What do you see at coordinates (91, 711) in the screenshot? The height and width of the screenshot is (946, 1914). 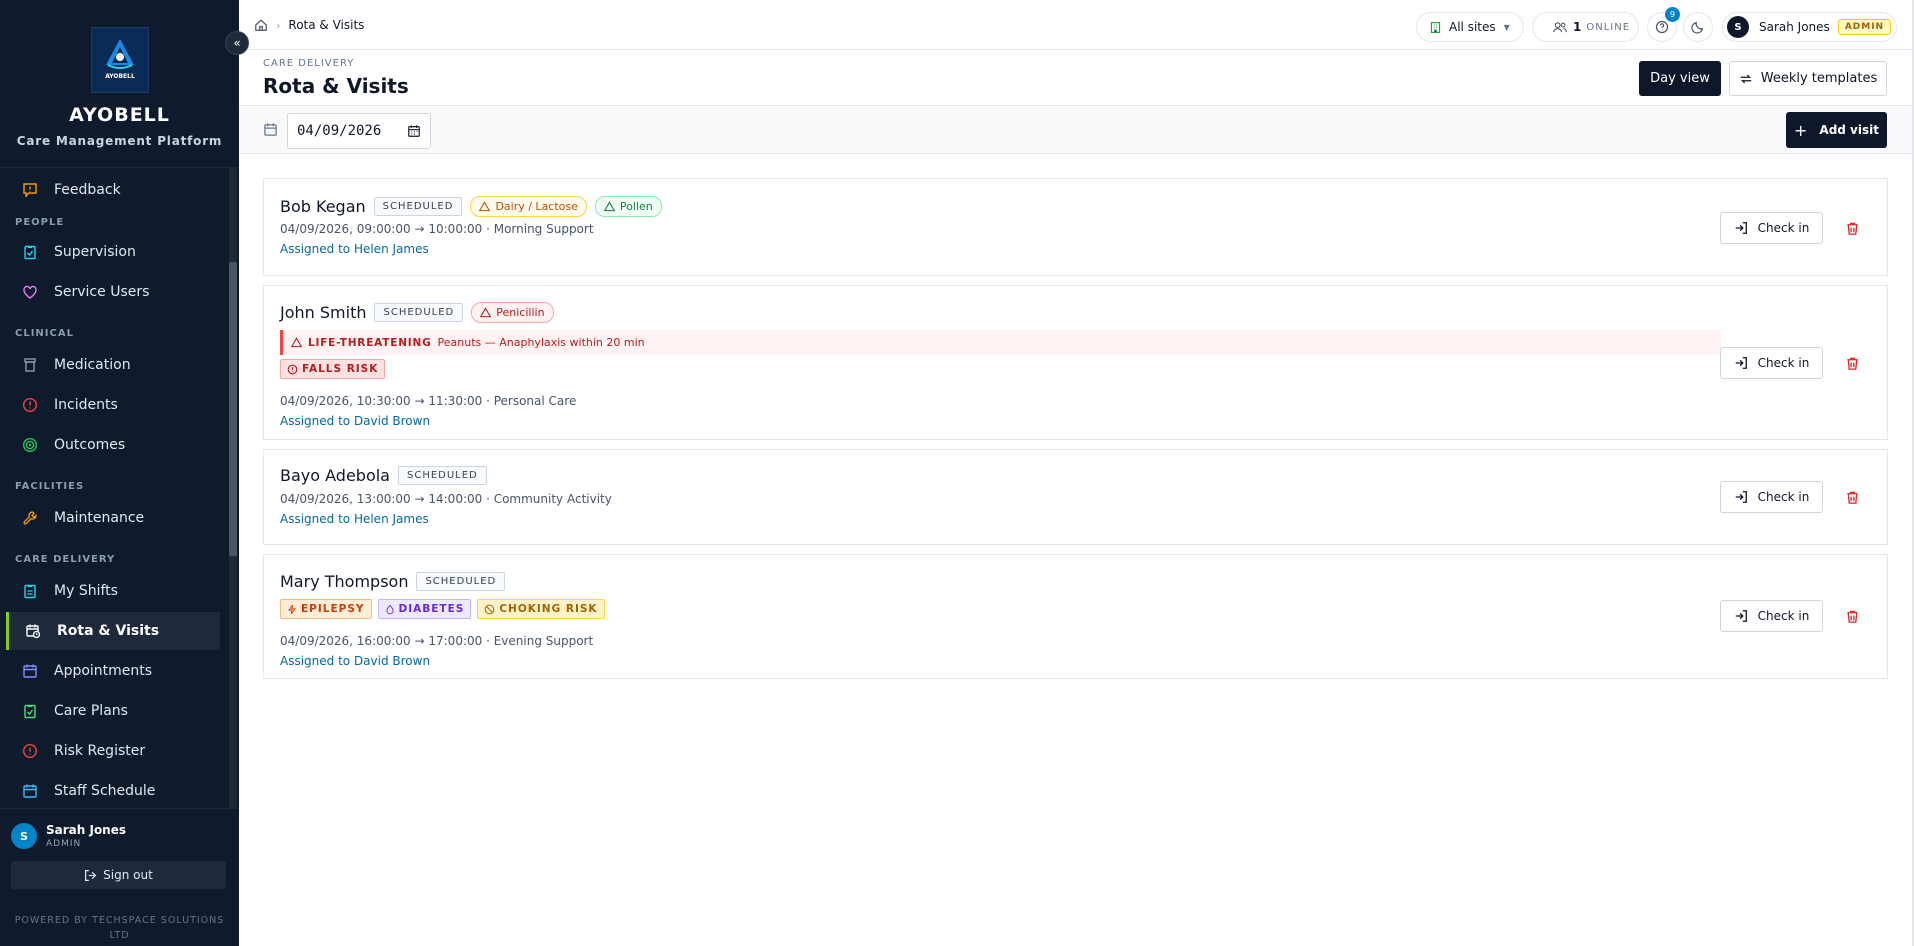 I see `sidebar-item-label: Care Plans` at bounding box center [91, 711].